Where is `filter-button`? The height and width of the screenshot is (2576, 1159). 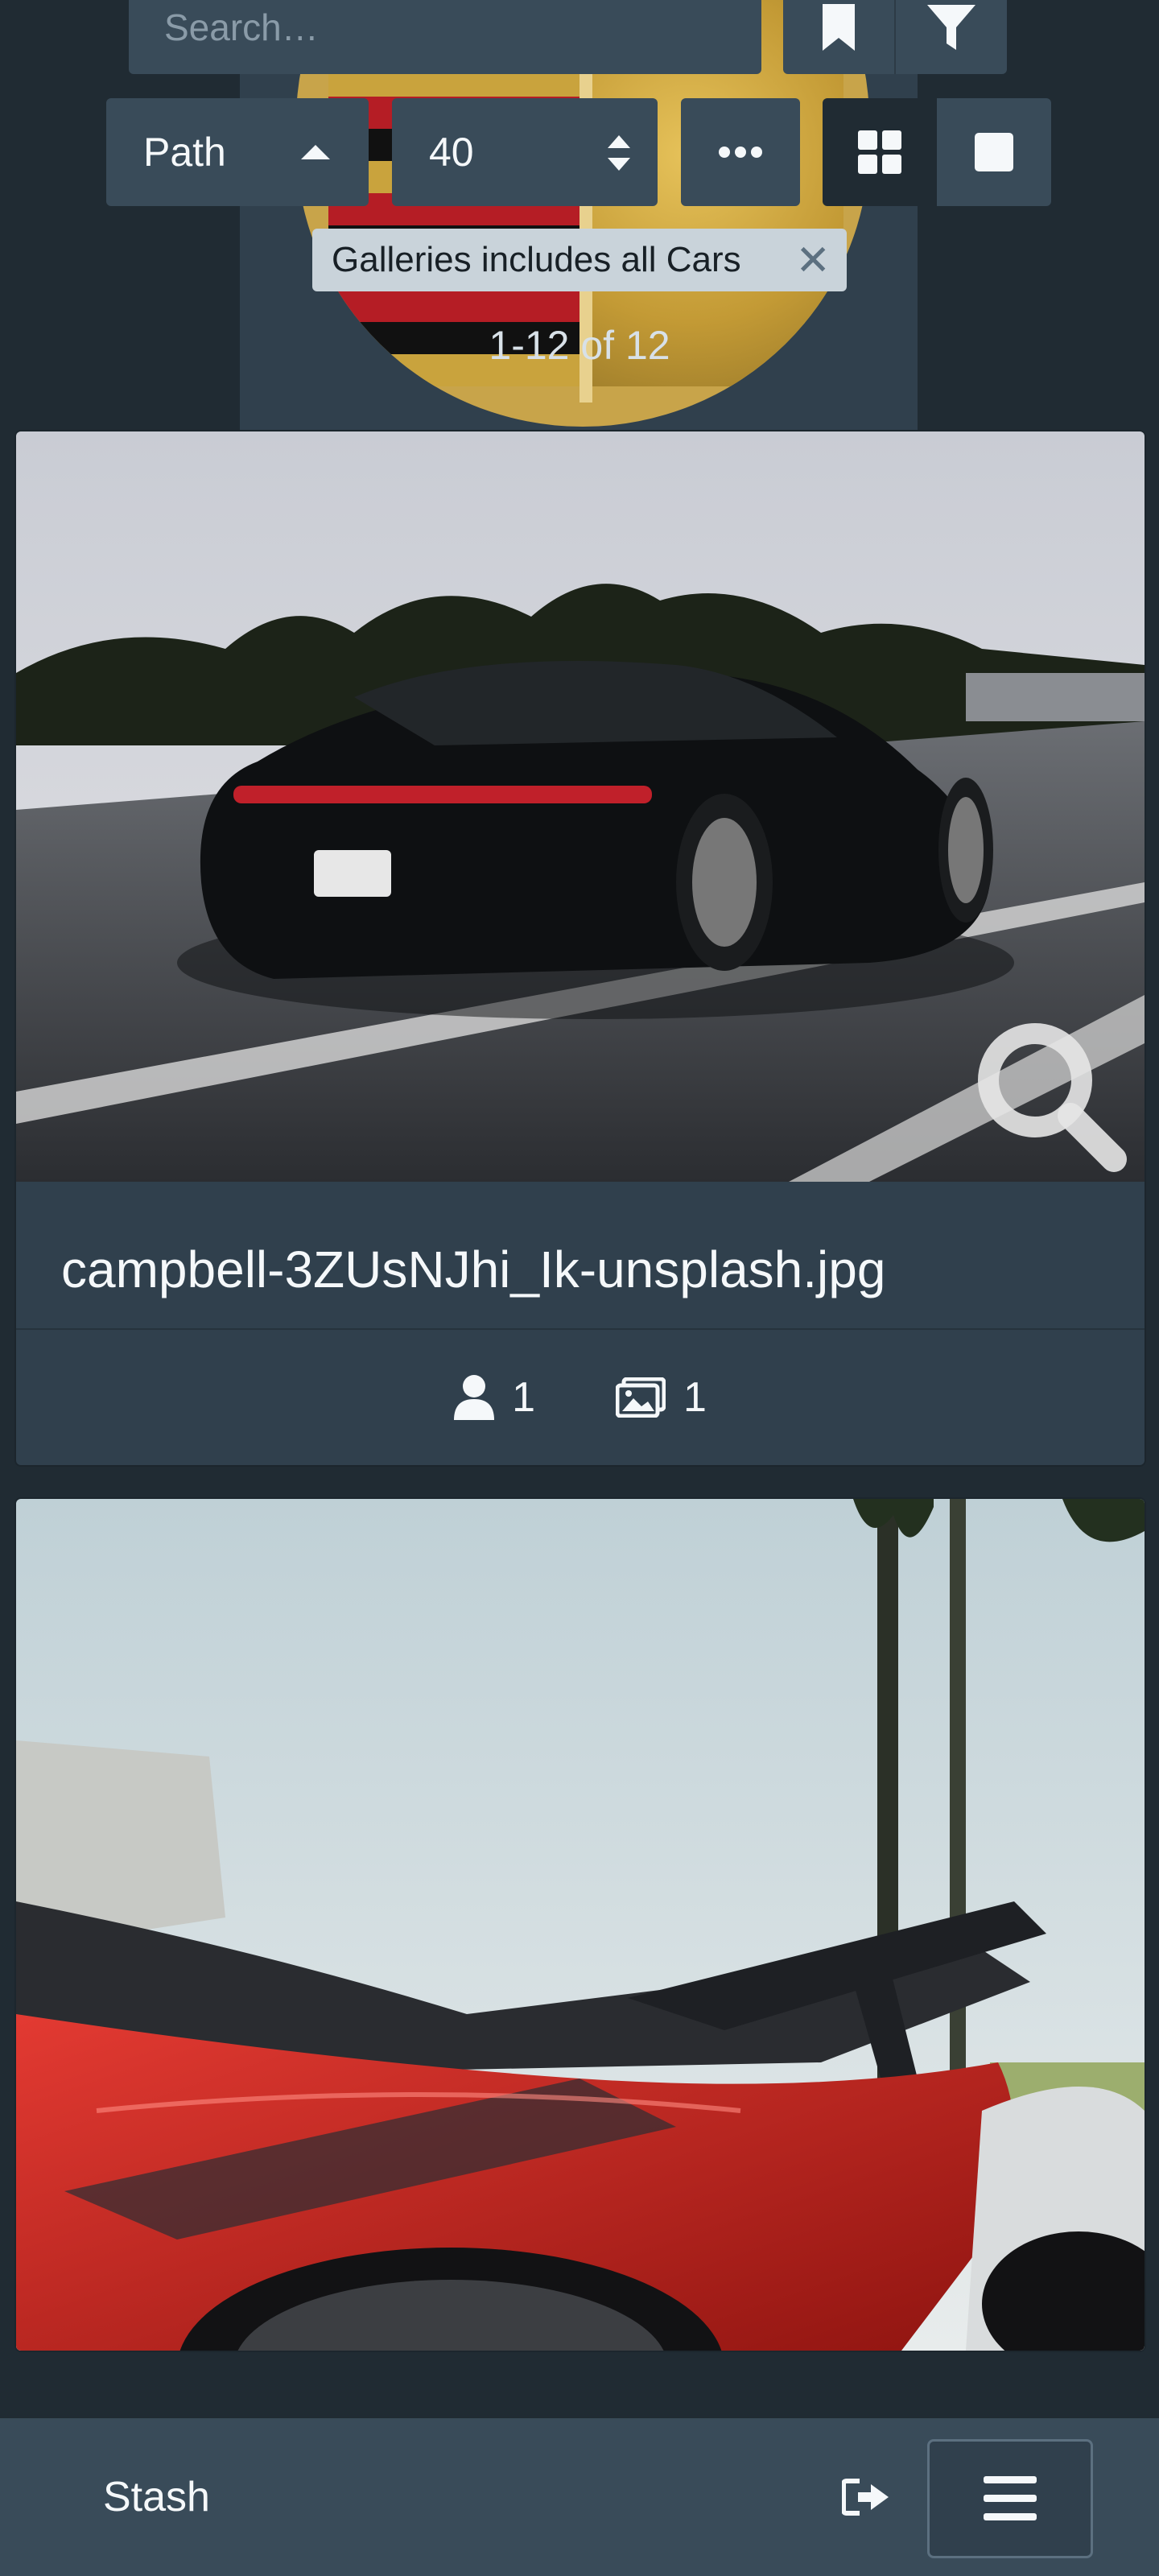
filter-button is located at coordinates (950, 37).